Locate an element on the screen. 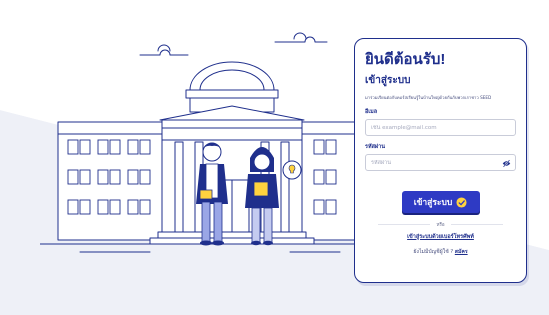 This screenshot has width=549, height=315. welcome-heading: ยินดีต้อนรับ! is located at coordinates (405, 59).